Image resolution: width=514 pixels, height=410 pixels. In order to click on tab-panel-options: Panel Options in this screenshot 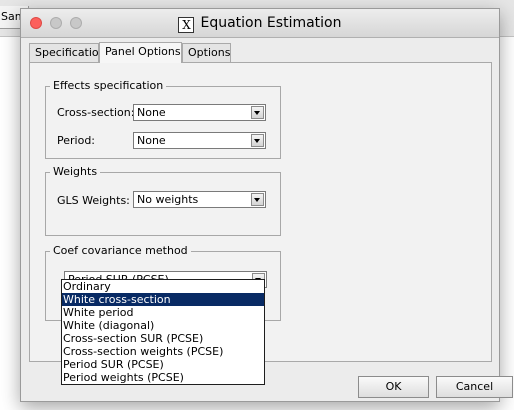, I will do `click(140, 52)`.